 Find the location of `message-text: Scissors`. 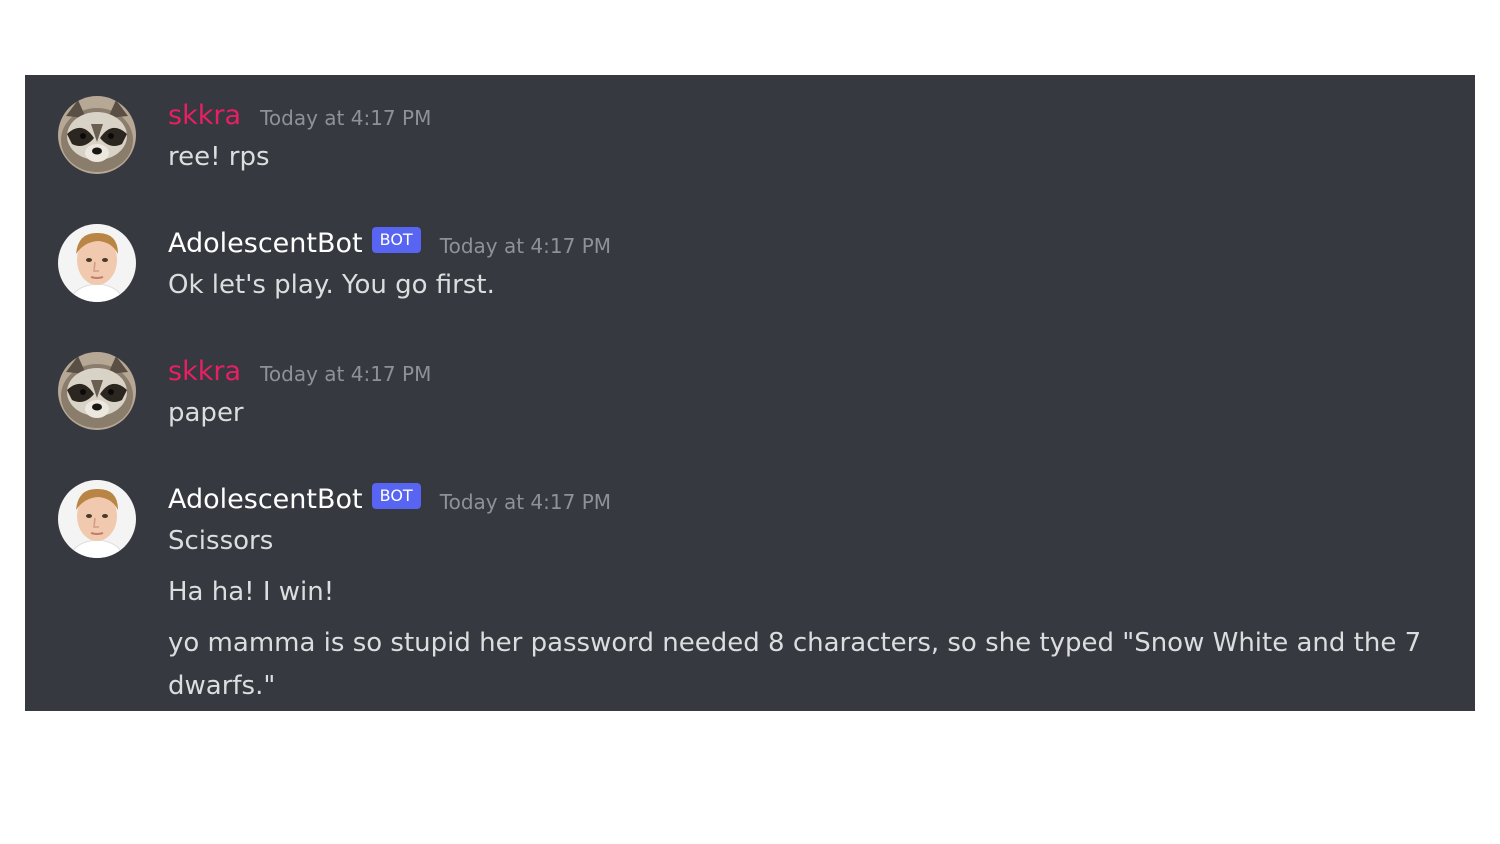

message-text: Scissors is located at coordinates (221, 541).